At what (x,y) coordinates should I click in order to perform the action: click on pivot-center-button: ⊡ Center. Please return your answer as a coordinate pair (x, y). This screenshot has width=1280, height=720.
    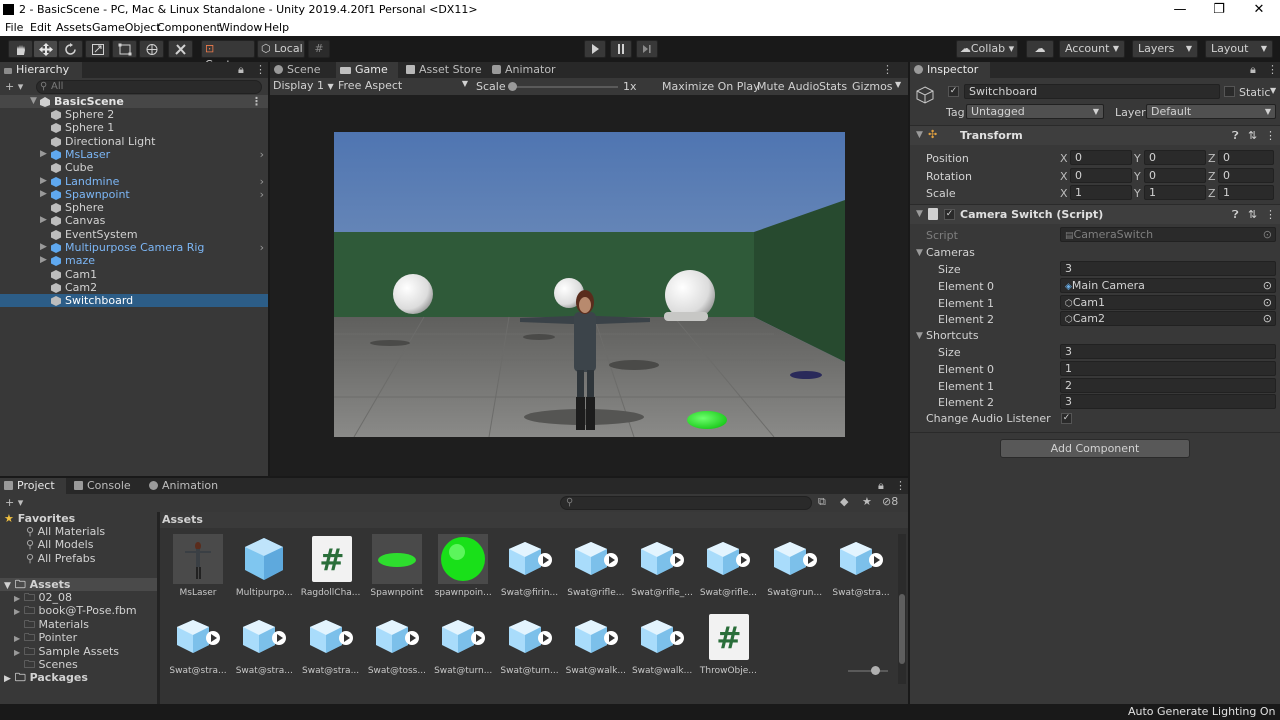
    Looking at the image, I should click on (228, 55).